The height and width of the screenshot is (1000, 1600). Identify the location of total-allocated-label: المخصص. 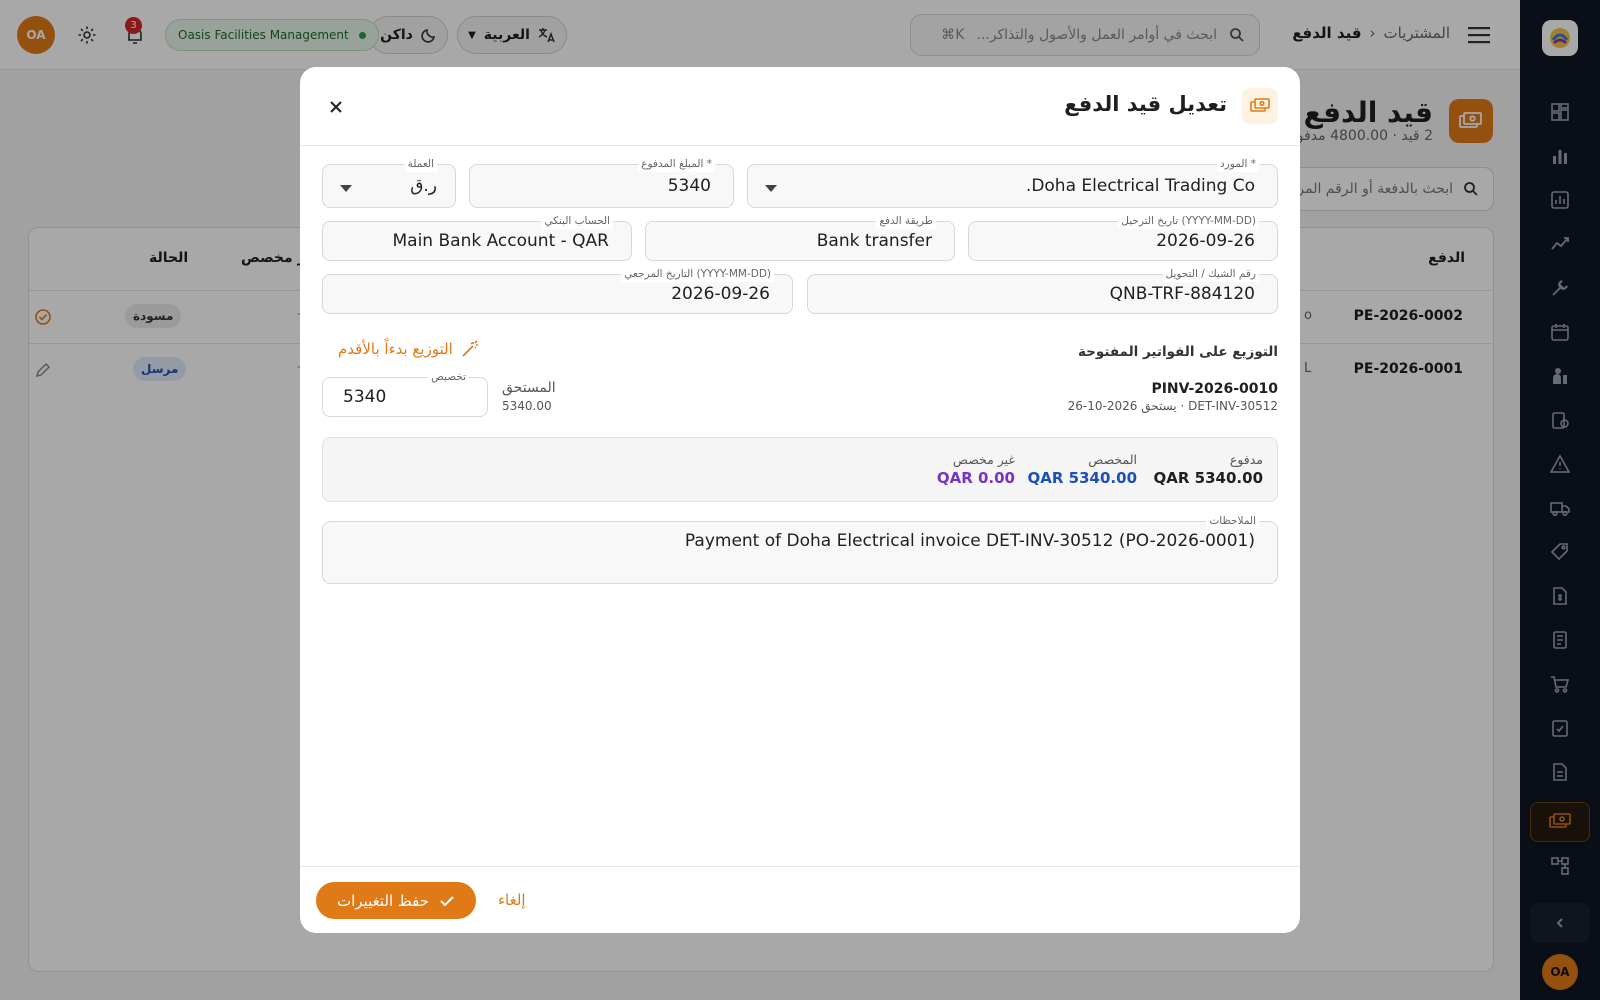
(1112, 459).